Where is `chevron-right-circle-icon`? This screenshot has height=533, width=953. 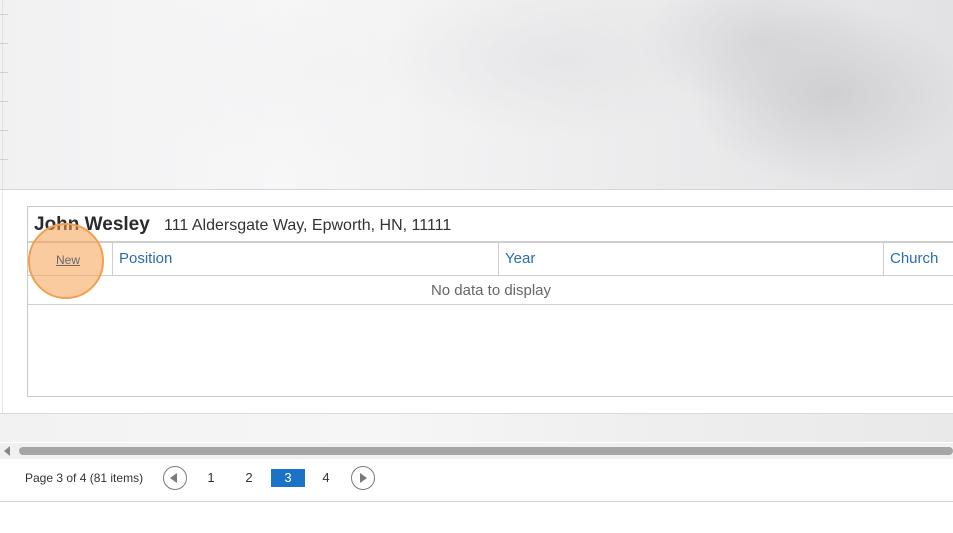 chevron-right-circle-icon is located at coordinates (363, 478).